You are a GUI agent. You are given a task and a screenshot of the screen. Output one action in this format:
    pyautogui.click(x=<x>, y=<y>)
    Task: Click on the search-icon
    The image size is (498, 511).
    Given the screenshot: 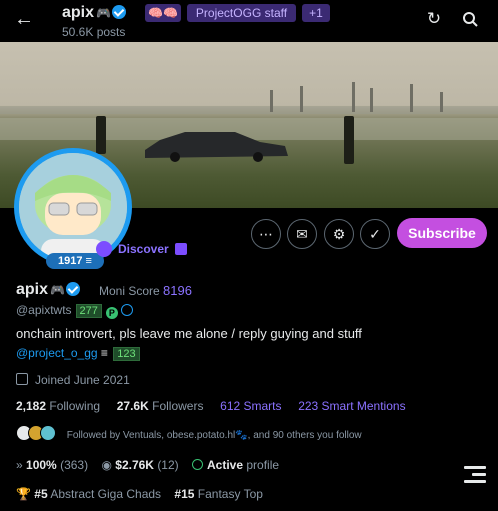 What is the action you would take?
    pyautogui.click(x=470, y=19)
    